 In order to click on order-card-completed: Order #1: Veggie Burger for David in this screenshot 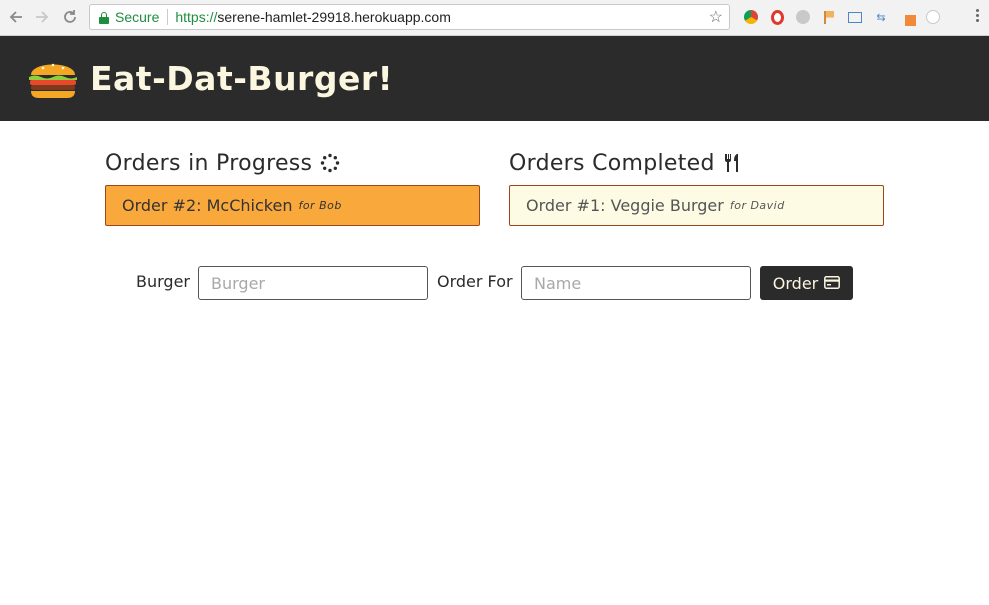, I will do `click(696, 205)`.